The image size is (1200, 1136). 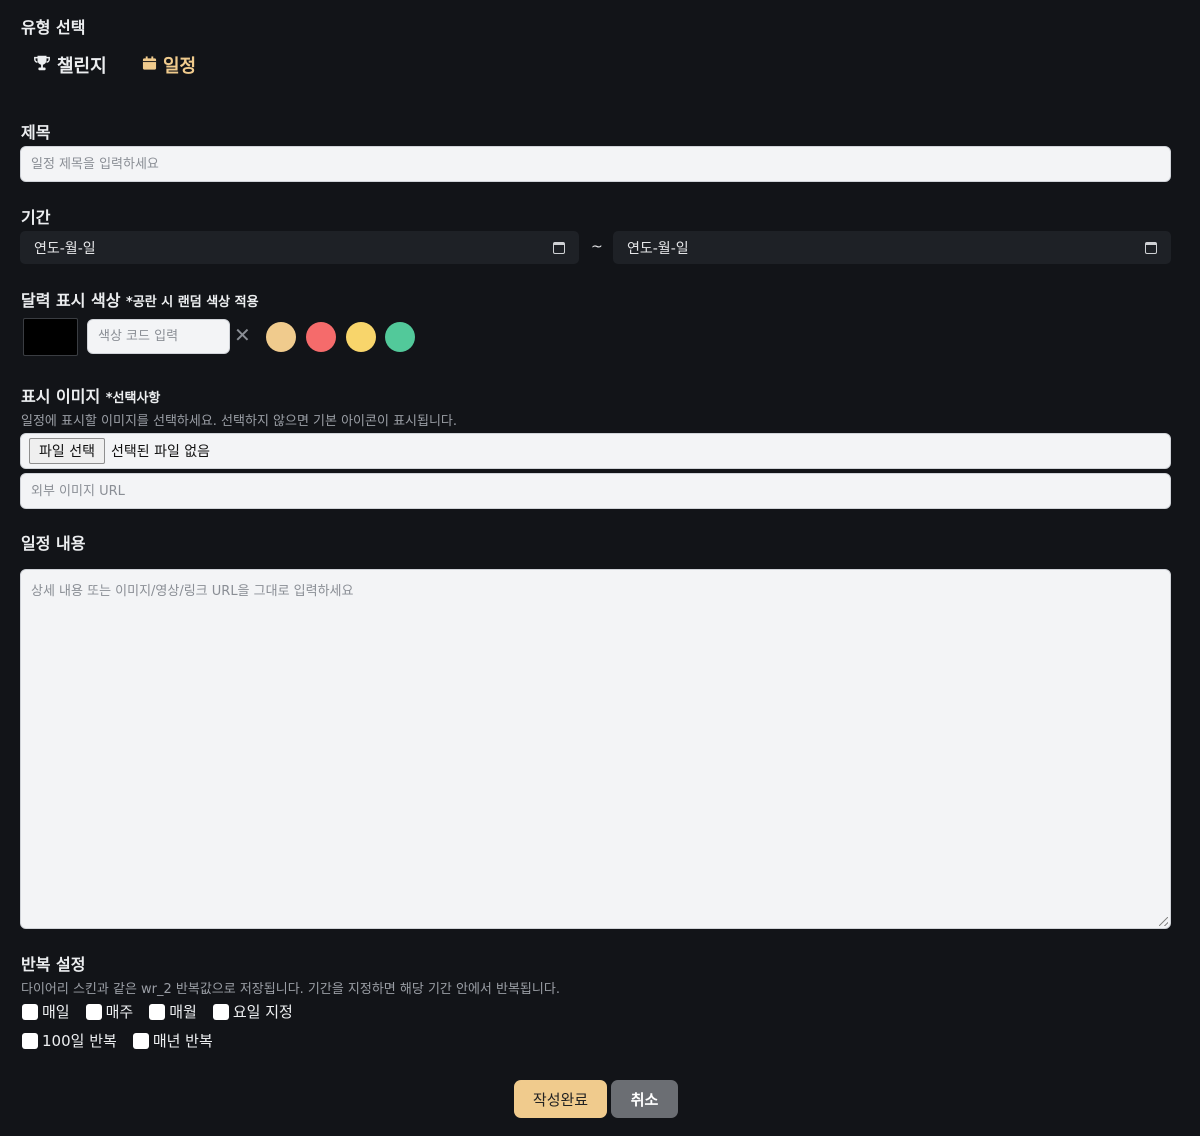 I want to click on type-tab-schedule: 일정, so click(x=169, y=65).